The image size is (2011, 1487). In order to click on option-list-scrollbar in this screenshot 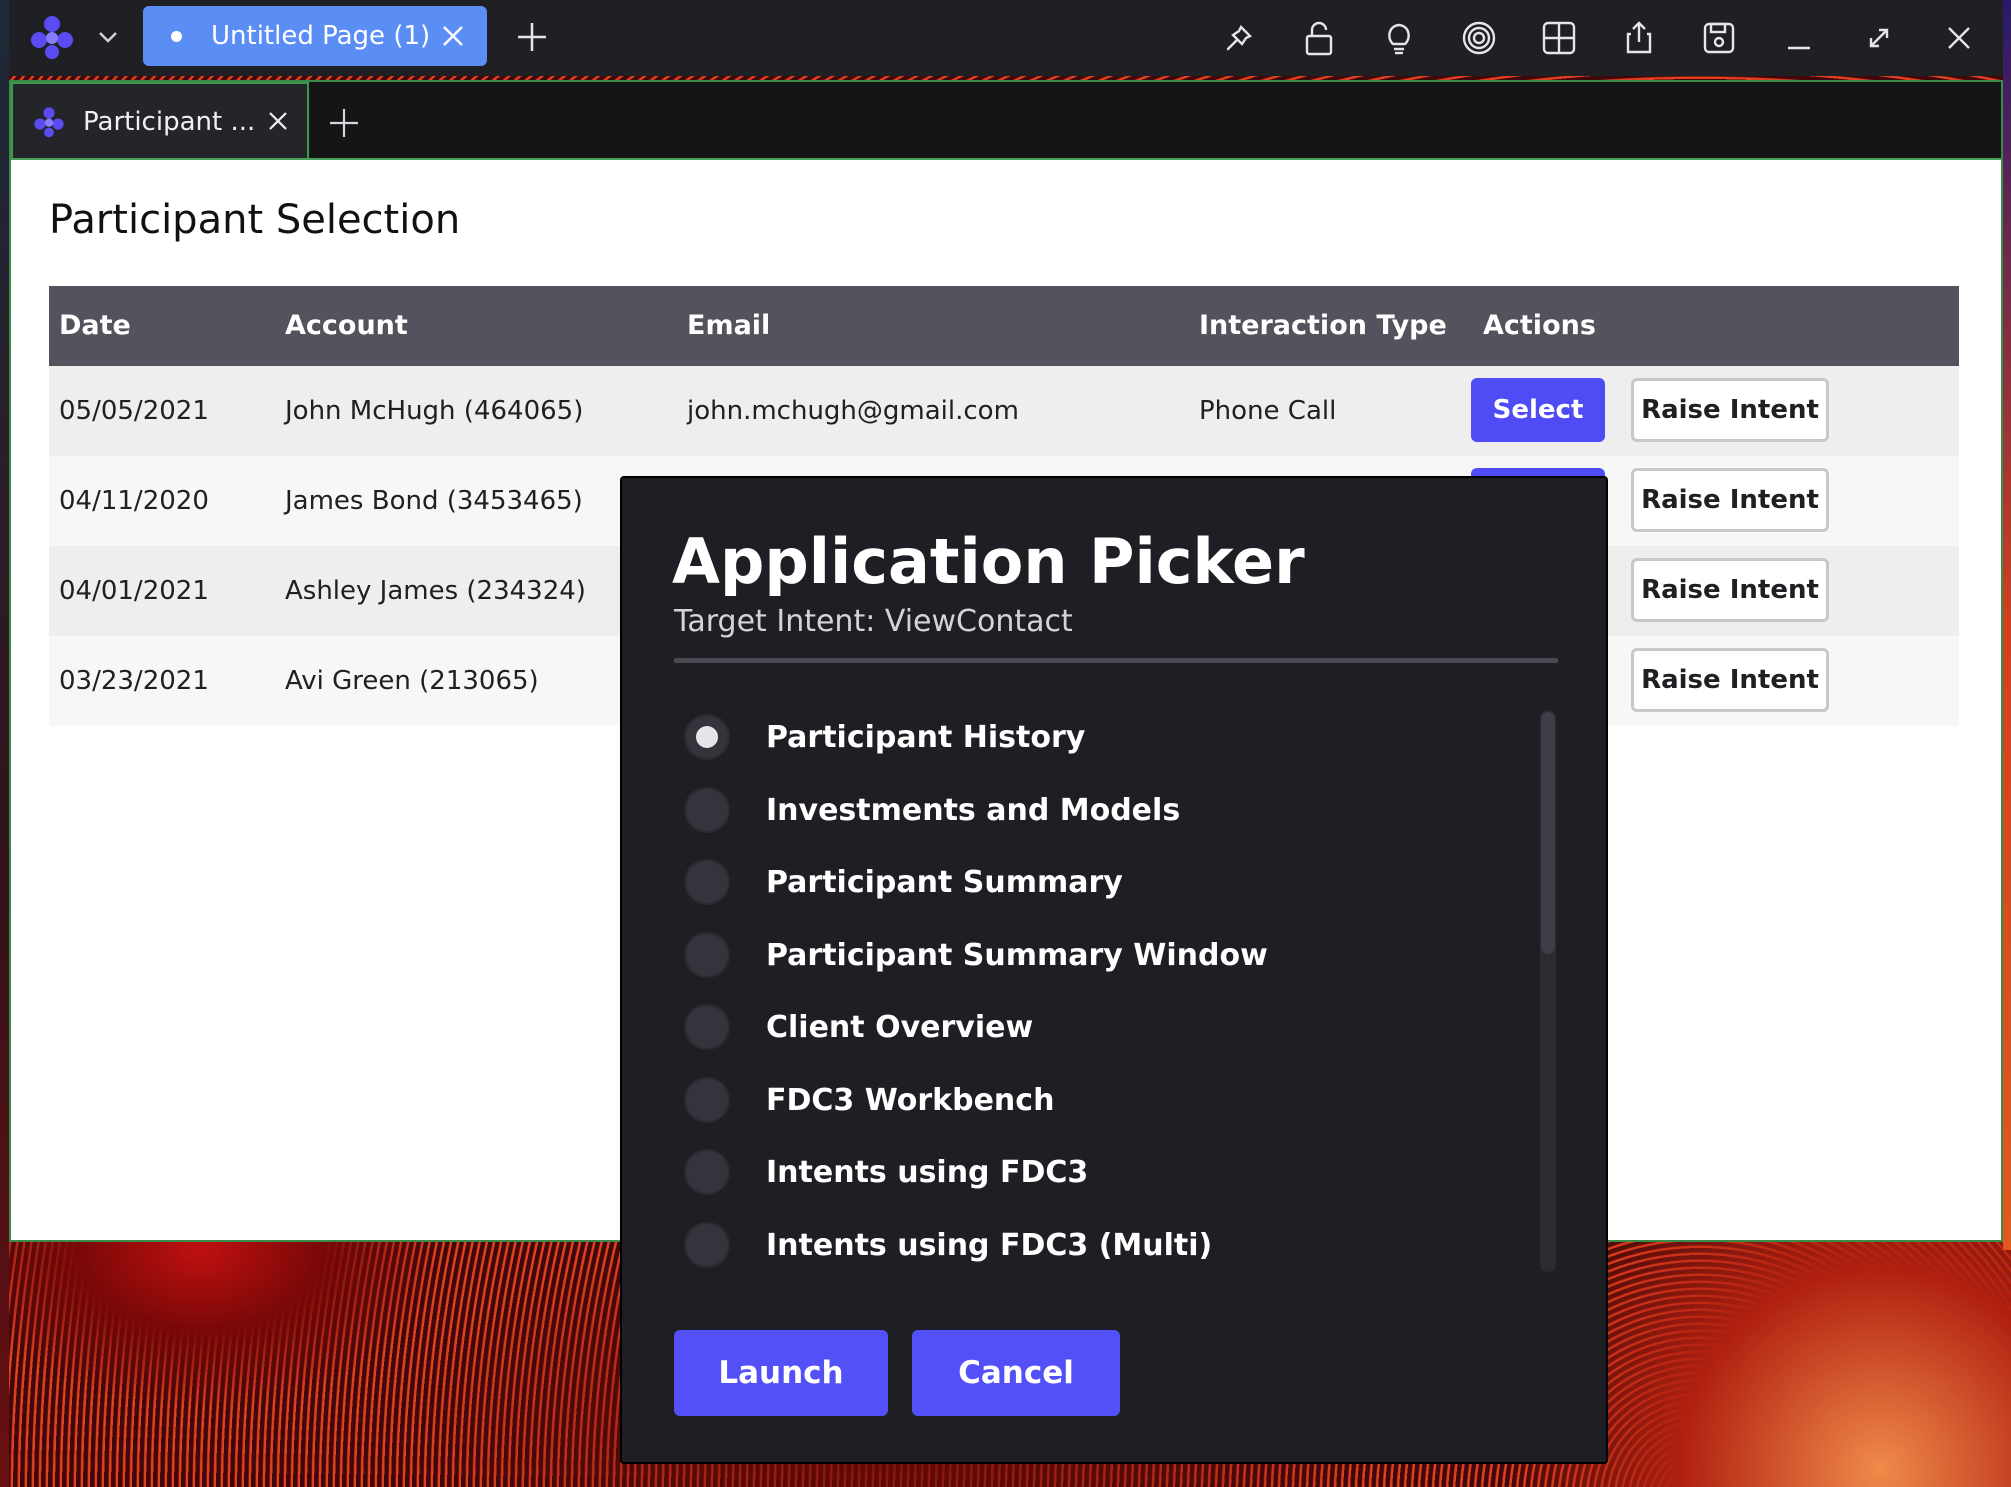, I will do `click(1548, 991)`.